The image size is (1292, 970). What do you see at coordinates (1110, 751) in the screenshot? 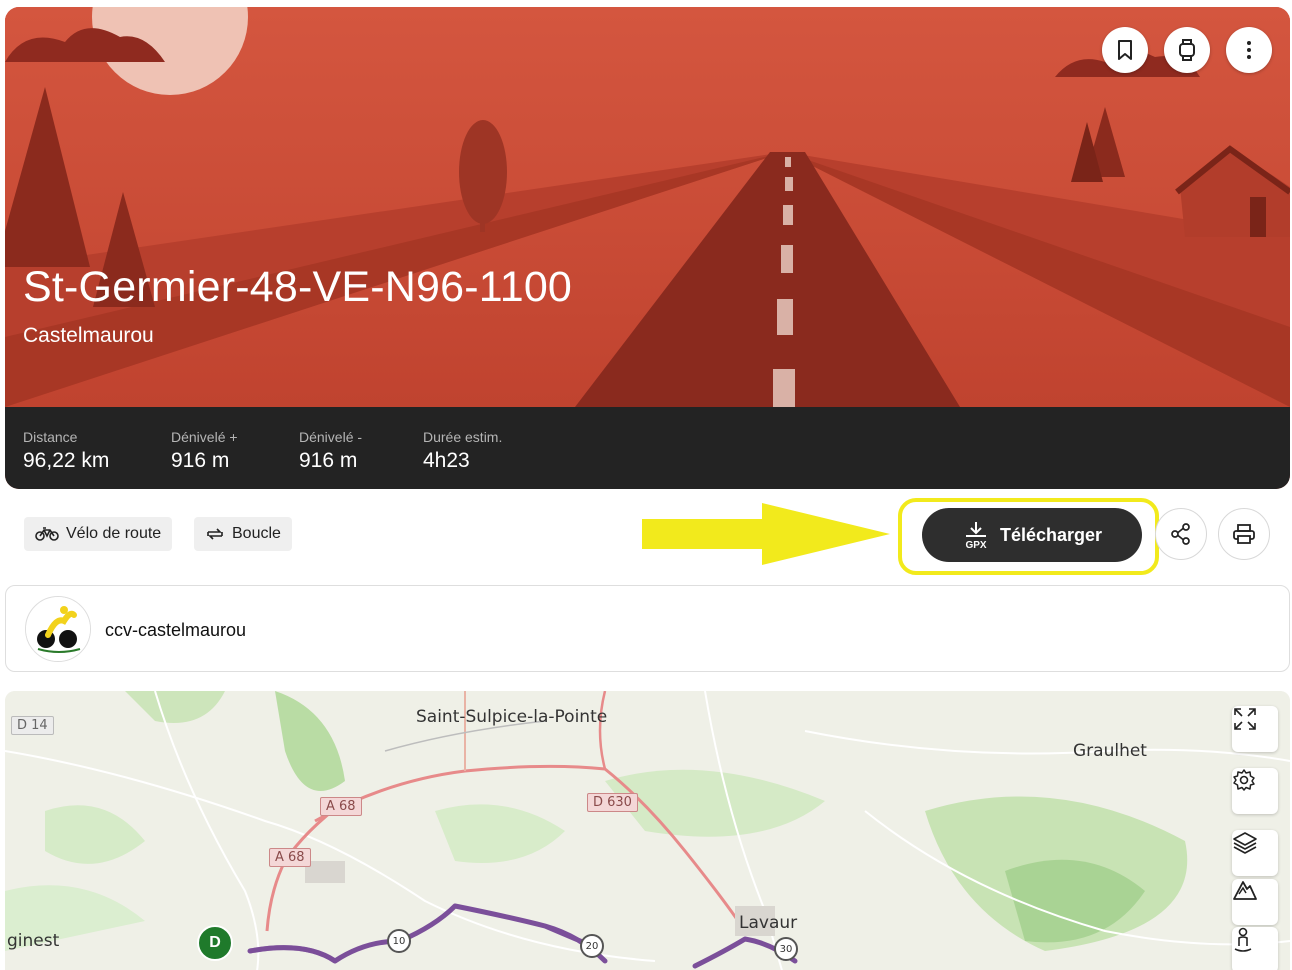
I see `place-graulhet: Graulhet` at bounding box center [1110, 751].